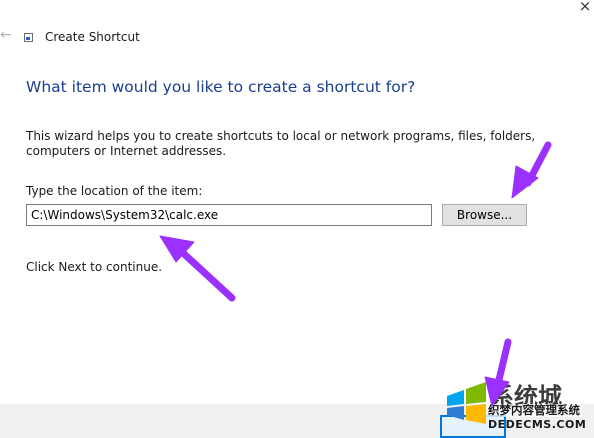  What do you see at coordinates (94, 267) in the screenshot?
I see `next-hint-text: Click Next to continue.` at bounding box center [94, 267].